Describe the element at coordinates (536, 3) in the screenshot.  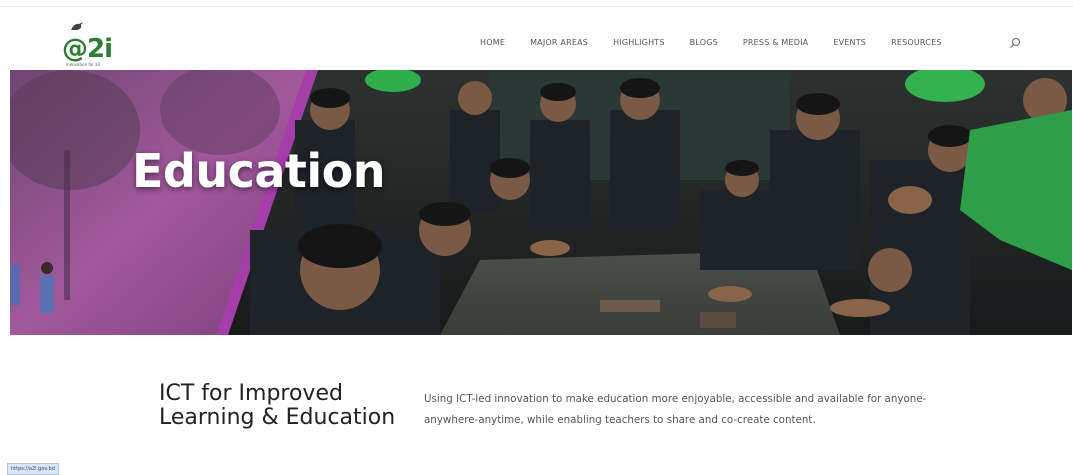
I see `top-border` at that location.